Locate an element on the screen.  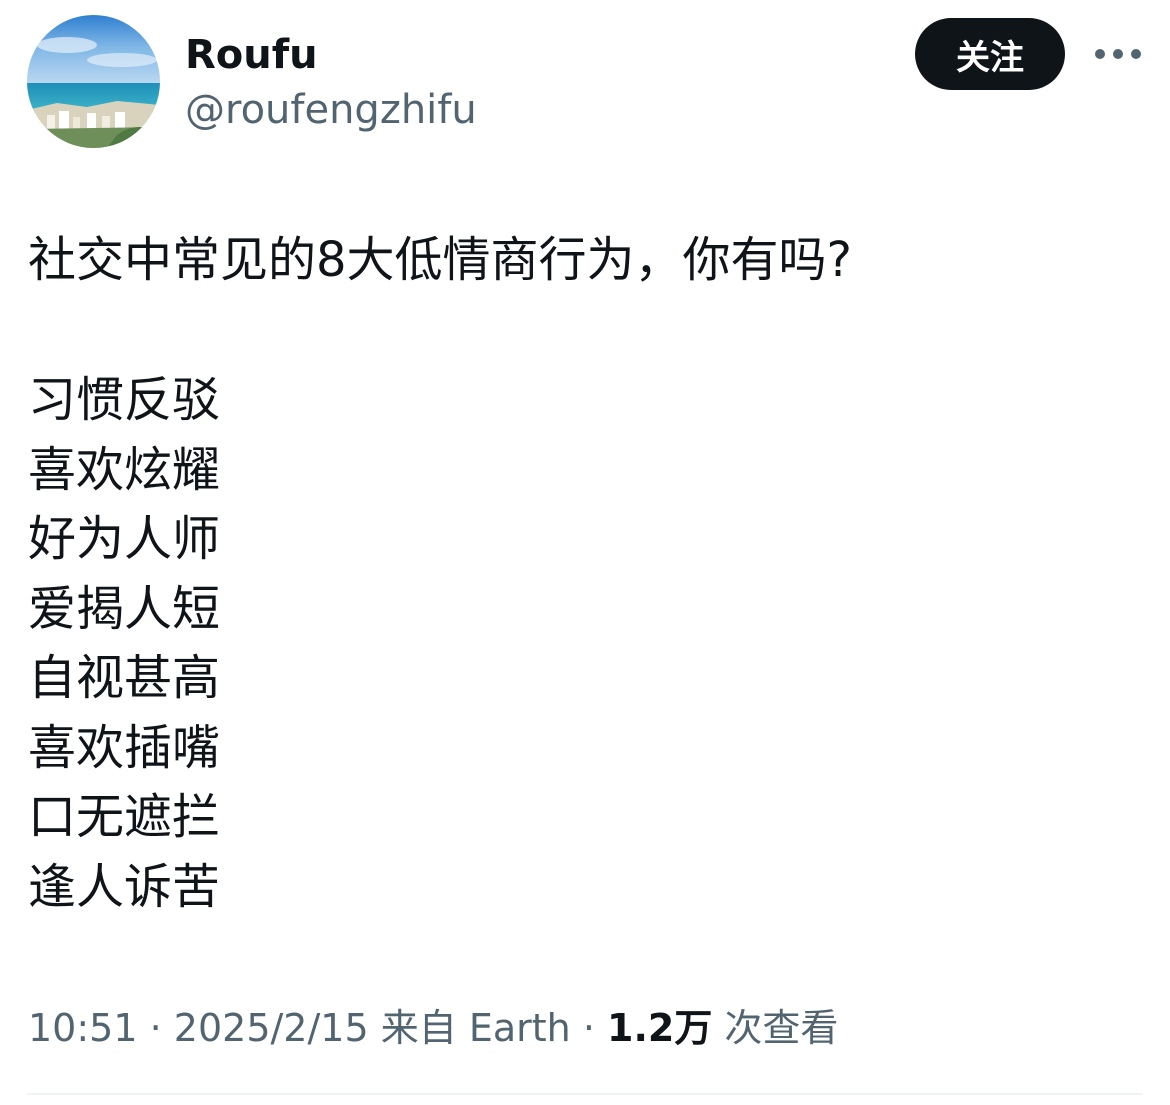
tweet-list-item: 自视甚高 is located at coordinates (124, 678).